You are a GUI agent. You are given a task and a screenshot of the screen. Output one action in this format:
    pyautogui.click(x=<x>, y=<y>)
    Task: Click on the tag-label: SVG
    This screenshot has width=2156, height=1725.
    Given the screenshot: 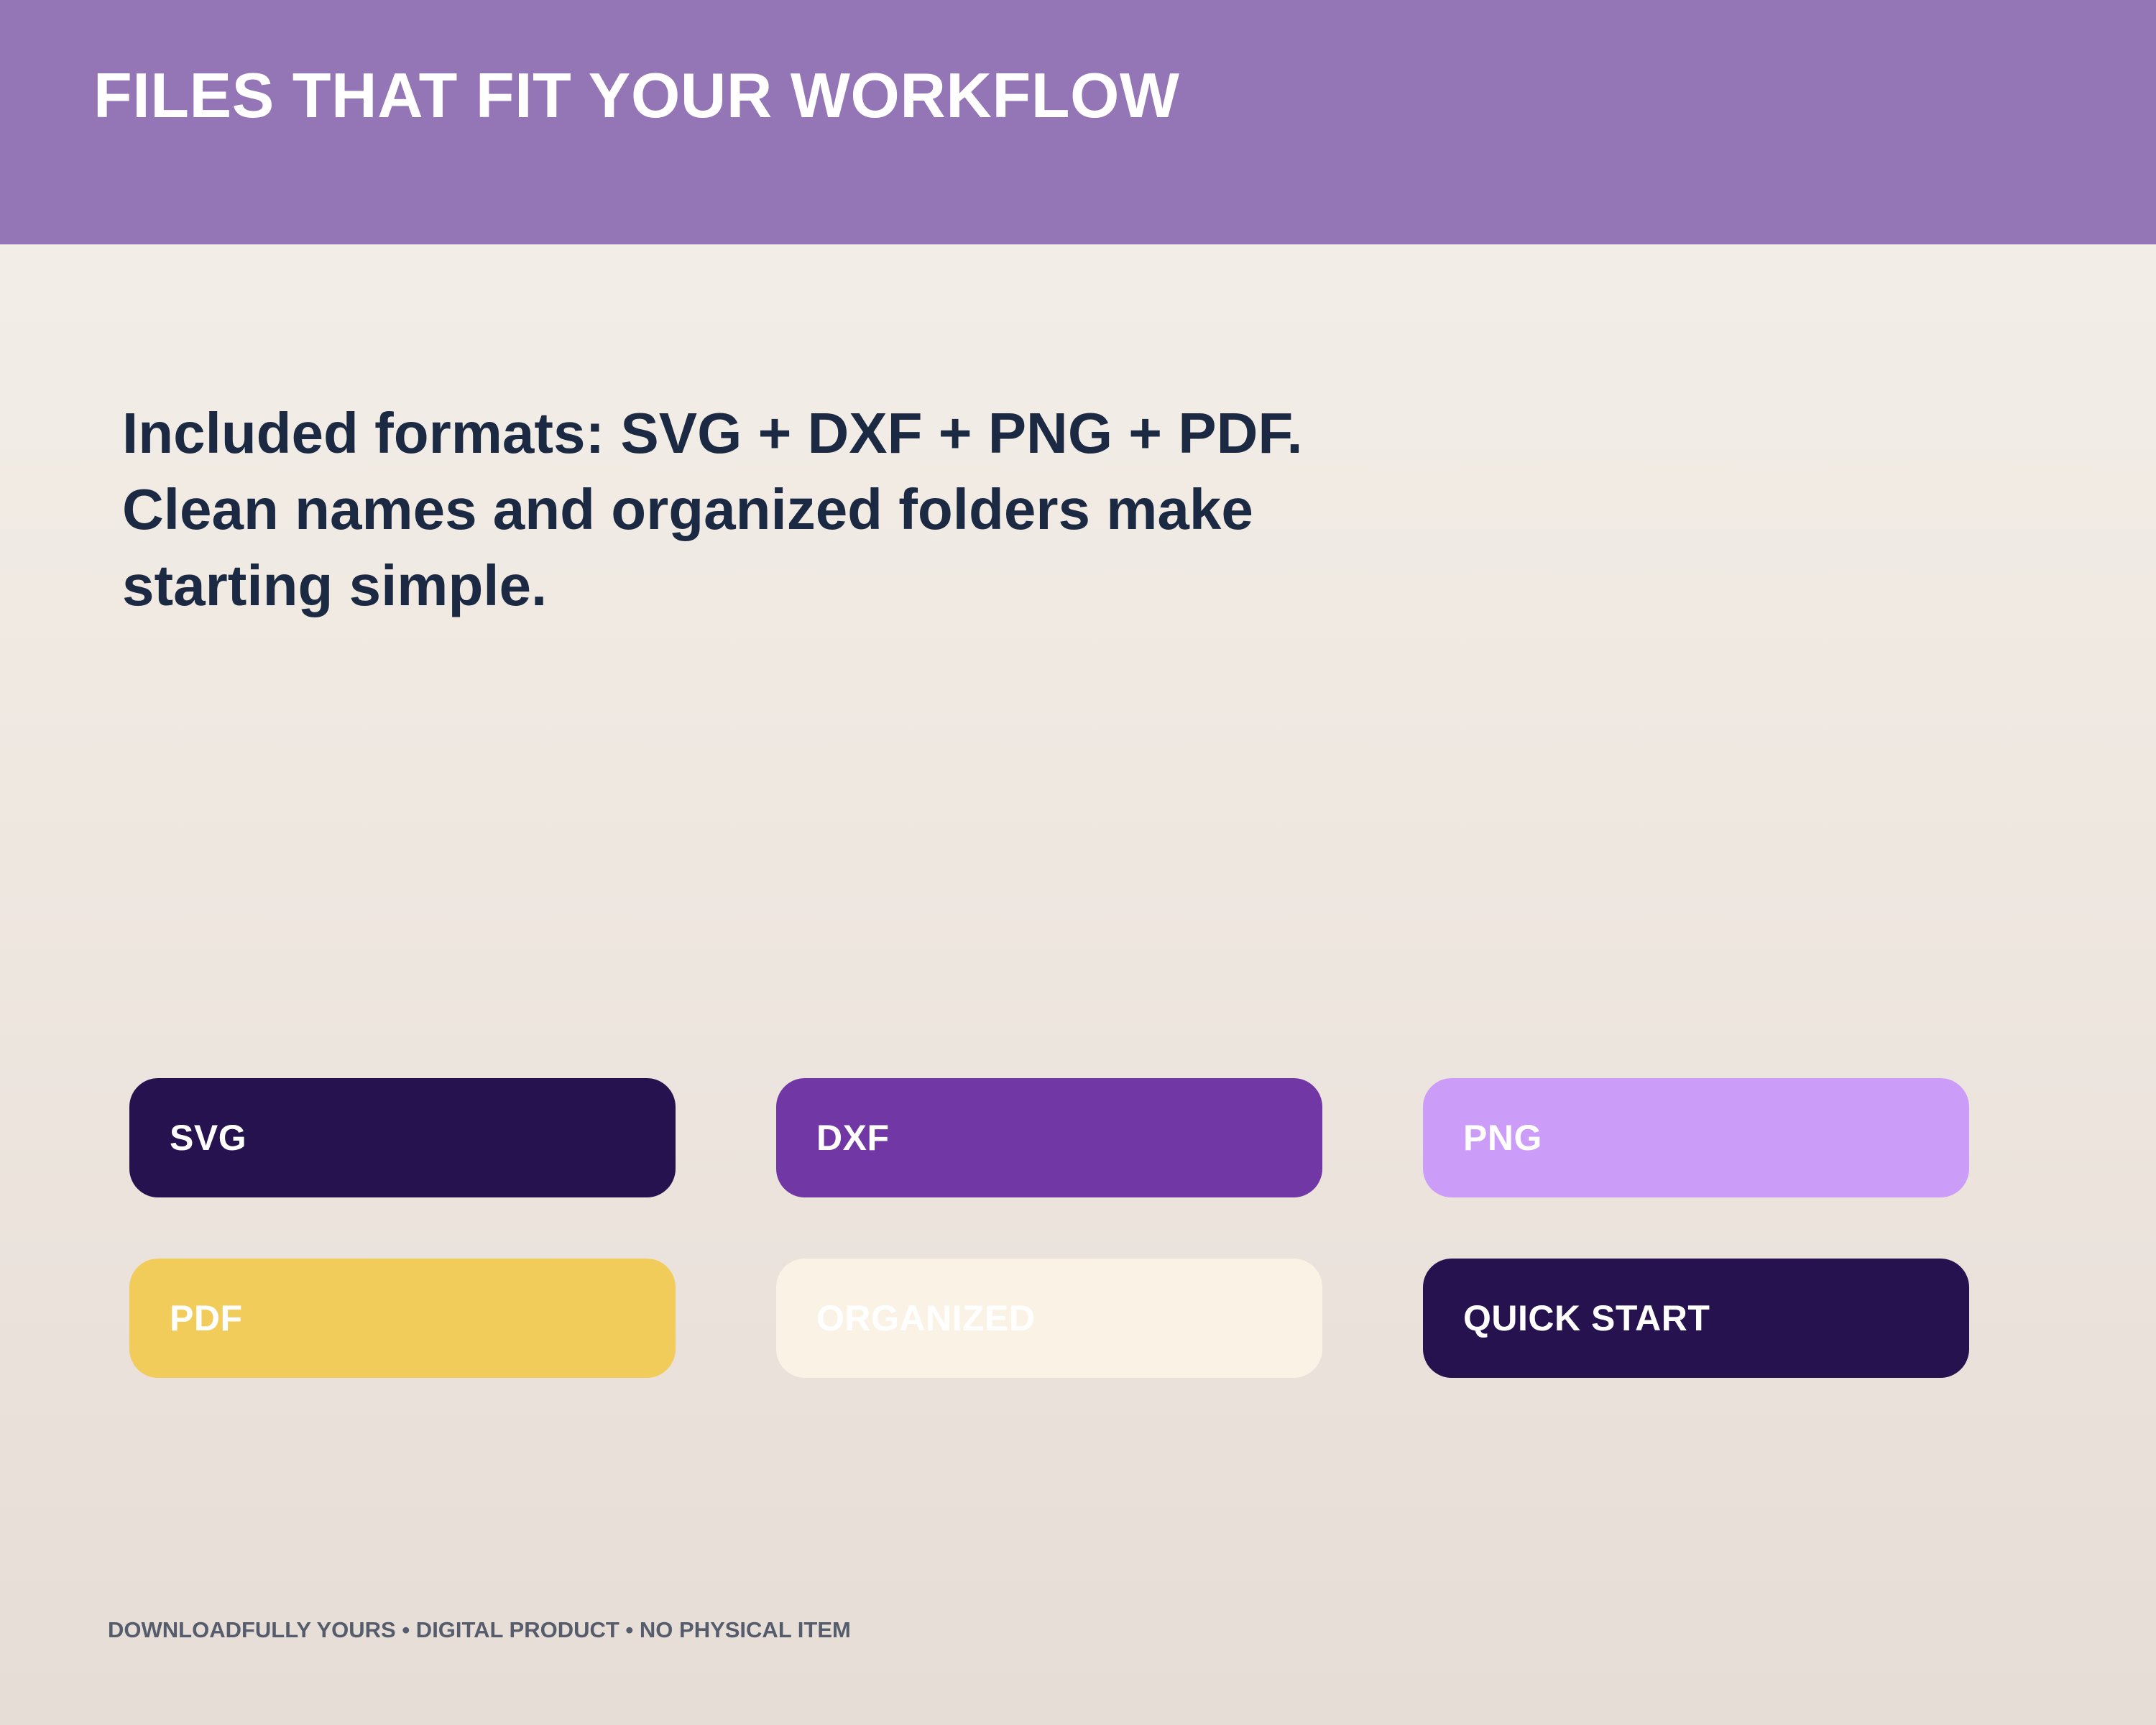 What is the action you would take?
    pyautogui.click(x=209, y=1138)
    